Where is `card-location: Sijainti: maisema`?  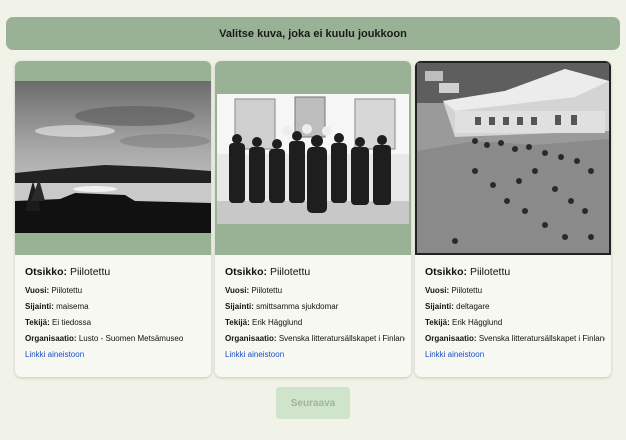
card-location: Sijainti: maisema is located at coordinates (57, 306).